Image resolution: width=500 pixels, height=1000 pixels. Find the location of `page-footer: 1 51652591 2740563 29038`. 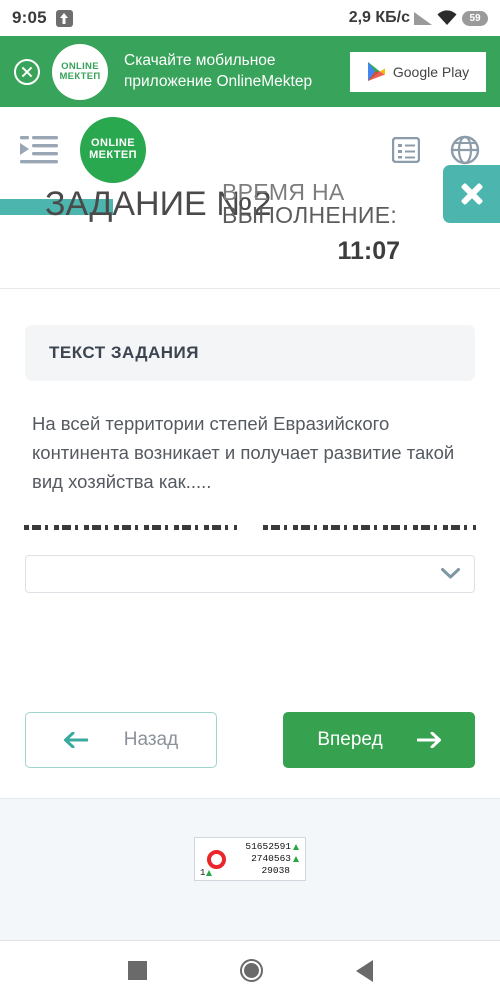

page-footer: 1 51652591 2740563 29038 is located at coordinates (250, 869).